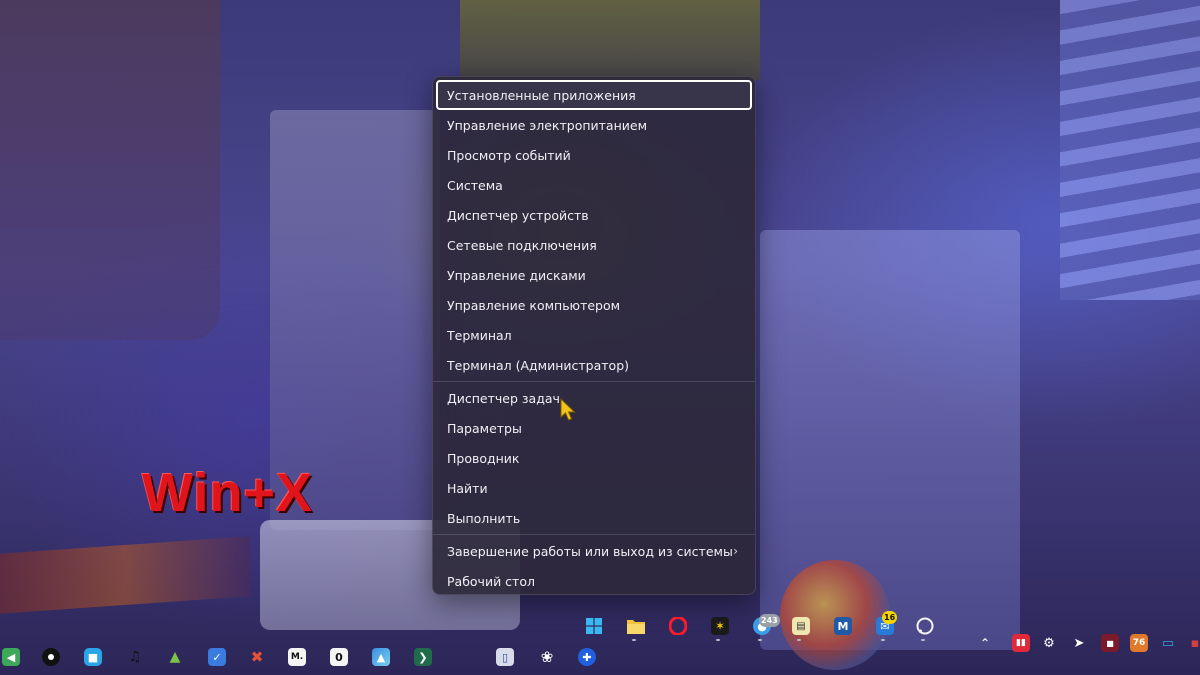 The width and height of the screenshot is (1200, 675). What do you see at coordinates (594, 581) in the screenshot?
I see `menu-item-desktop: Рабочий стол` at bounding box center [594, 581].